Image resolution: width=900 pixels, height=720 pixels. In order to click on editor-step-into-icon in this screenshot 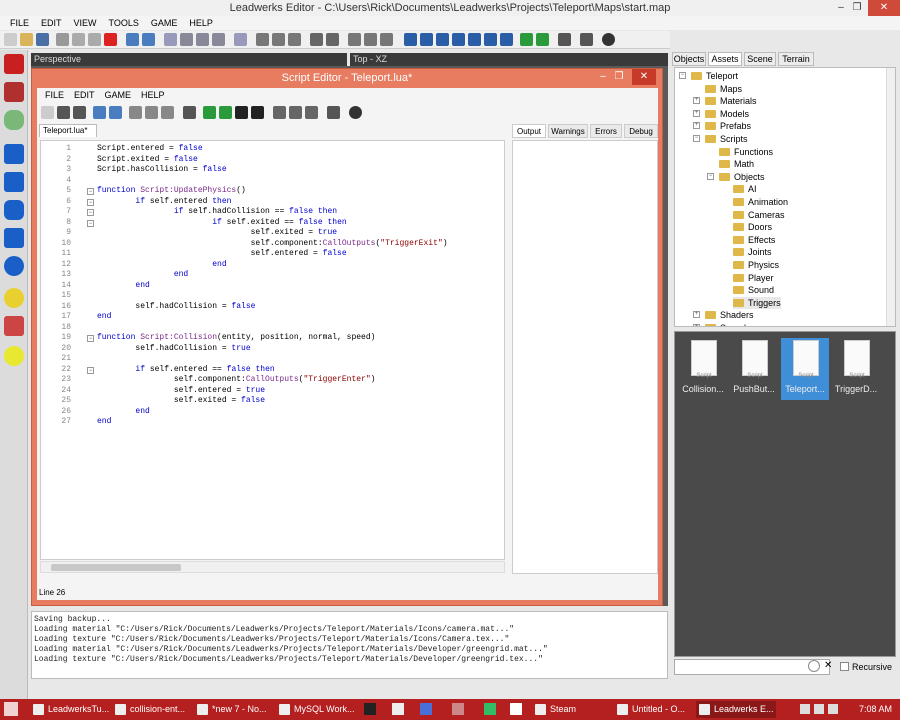, I will do `click(295, 112)`.